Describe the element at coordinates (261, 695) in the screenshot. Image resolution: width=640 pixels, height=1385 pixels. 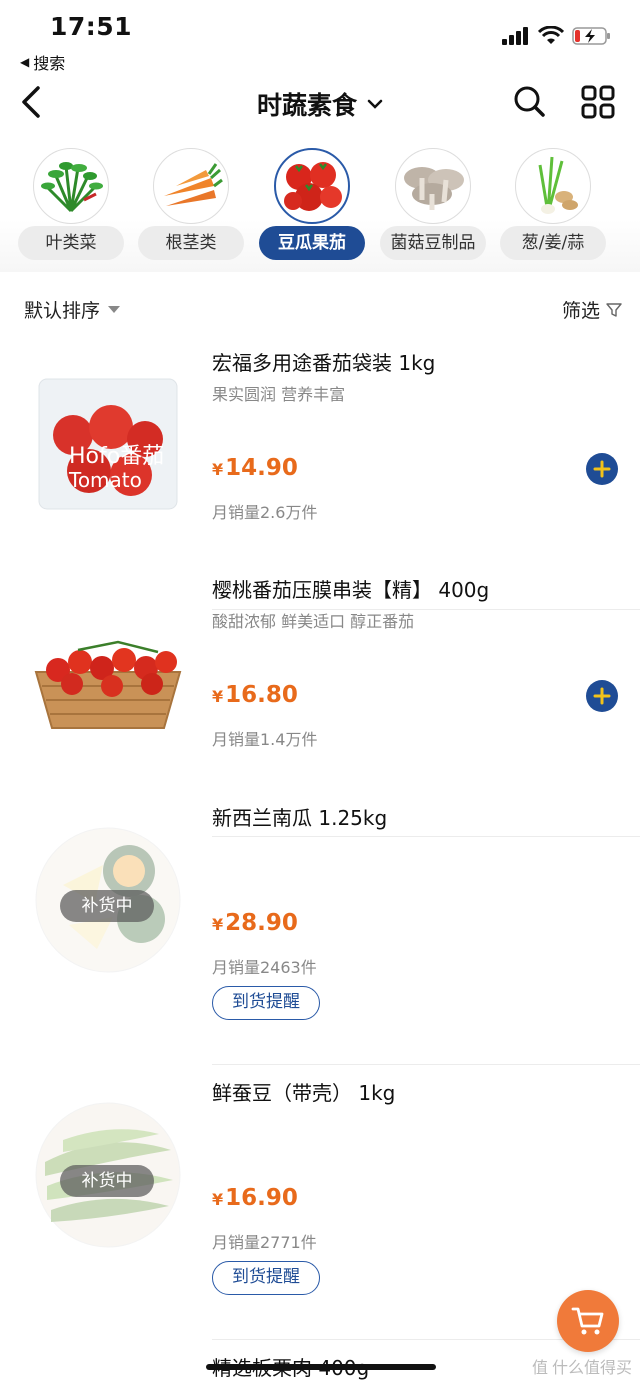
I see `price-value: 16.80` at that location.